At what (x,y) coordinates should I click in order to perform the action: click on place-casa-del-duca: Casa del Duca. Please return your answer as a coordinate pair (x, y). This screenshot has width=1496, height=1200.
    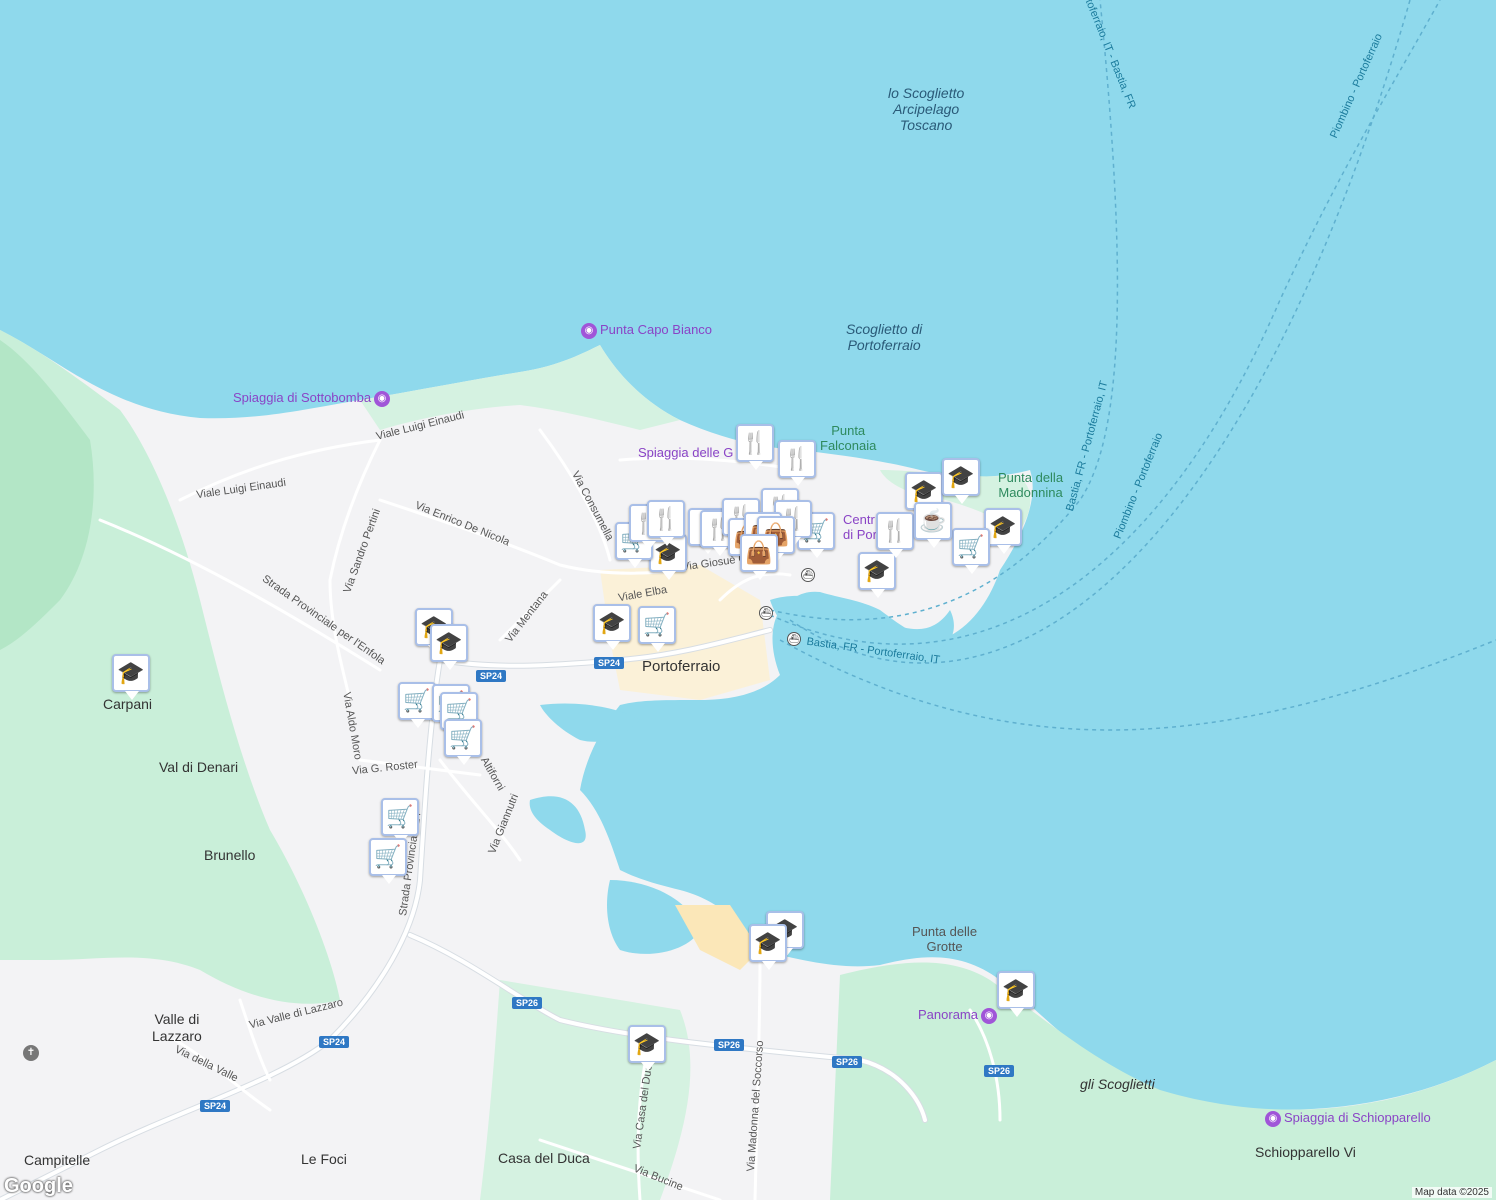
    Looking at the image, I should click on (544, 1158).